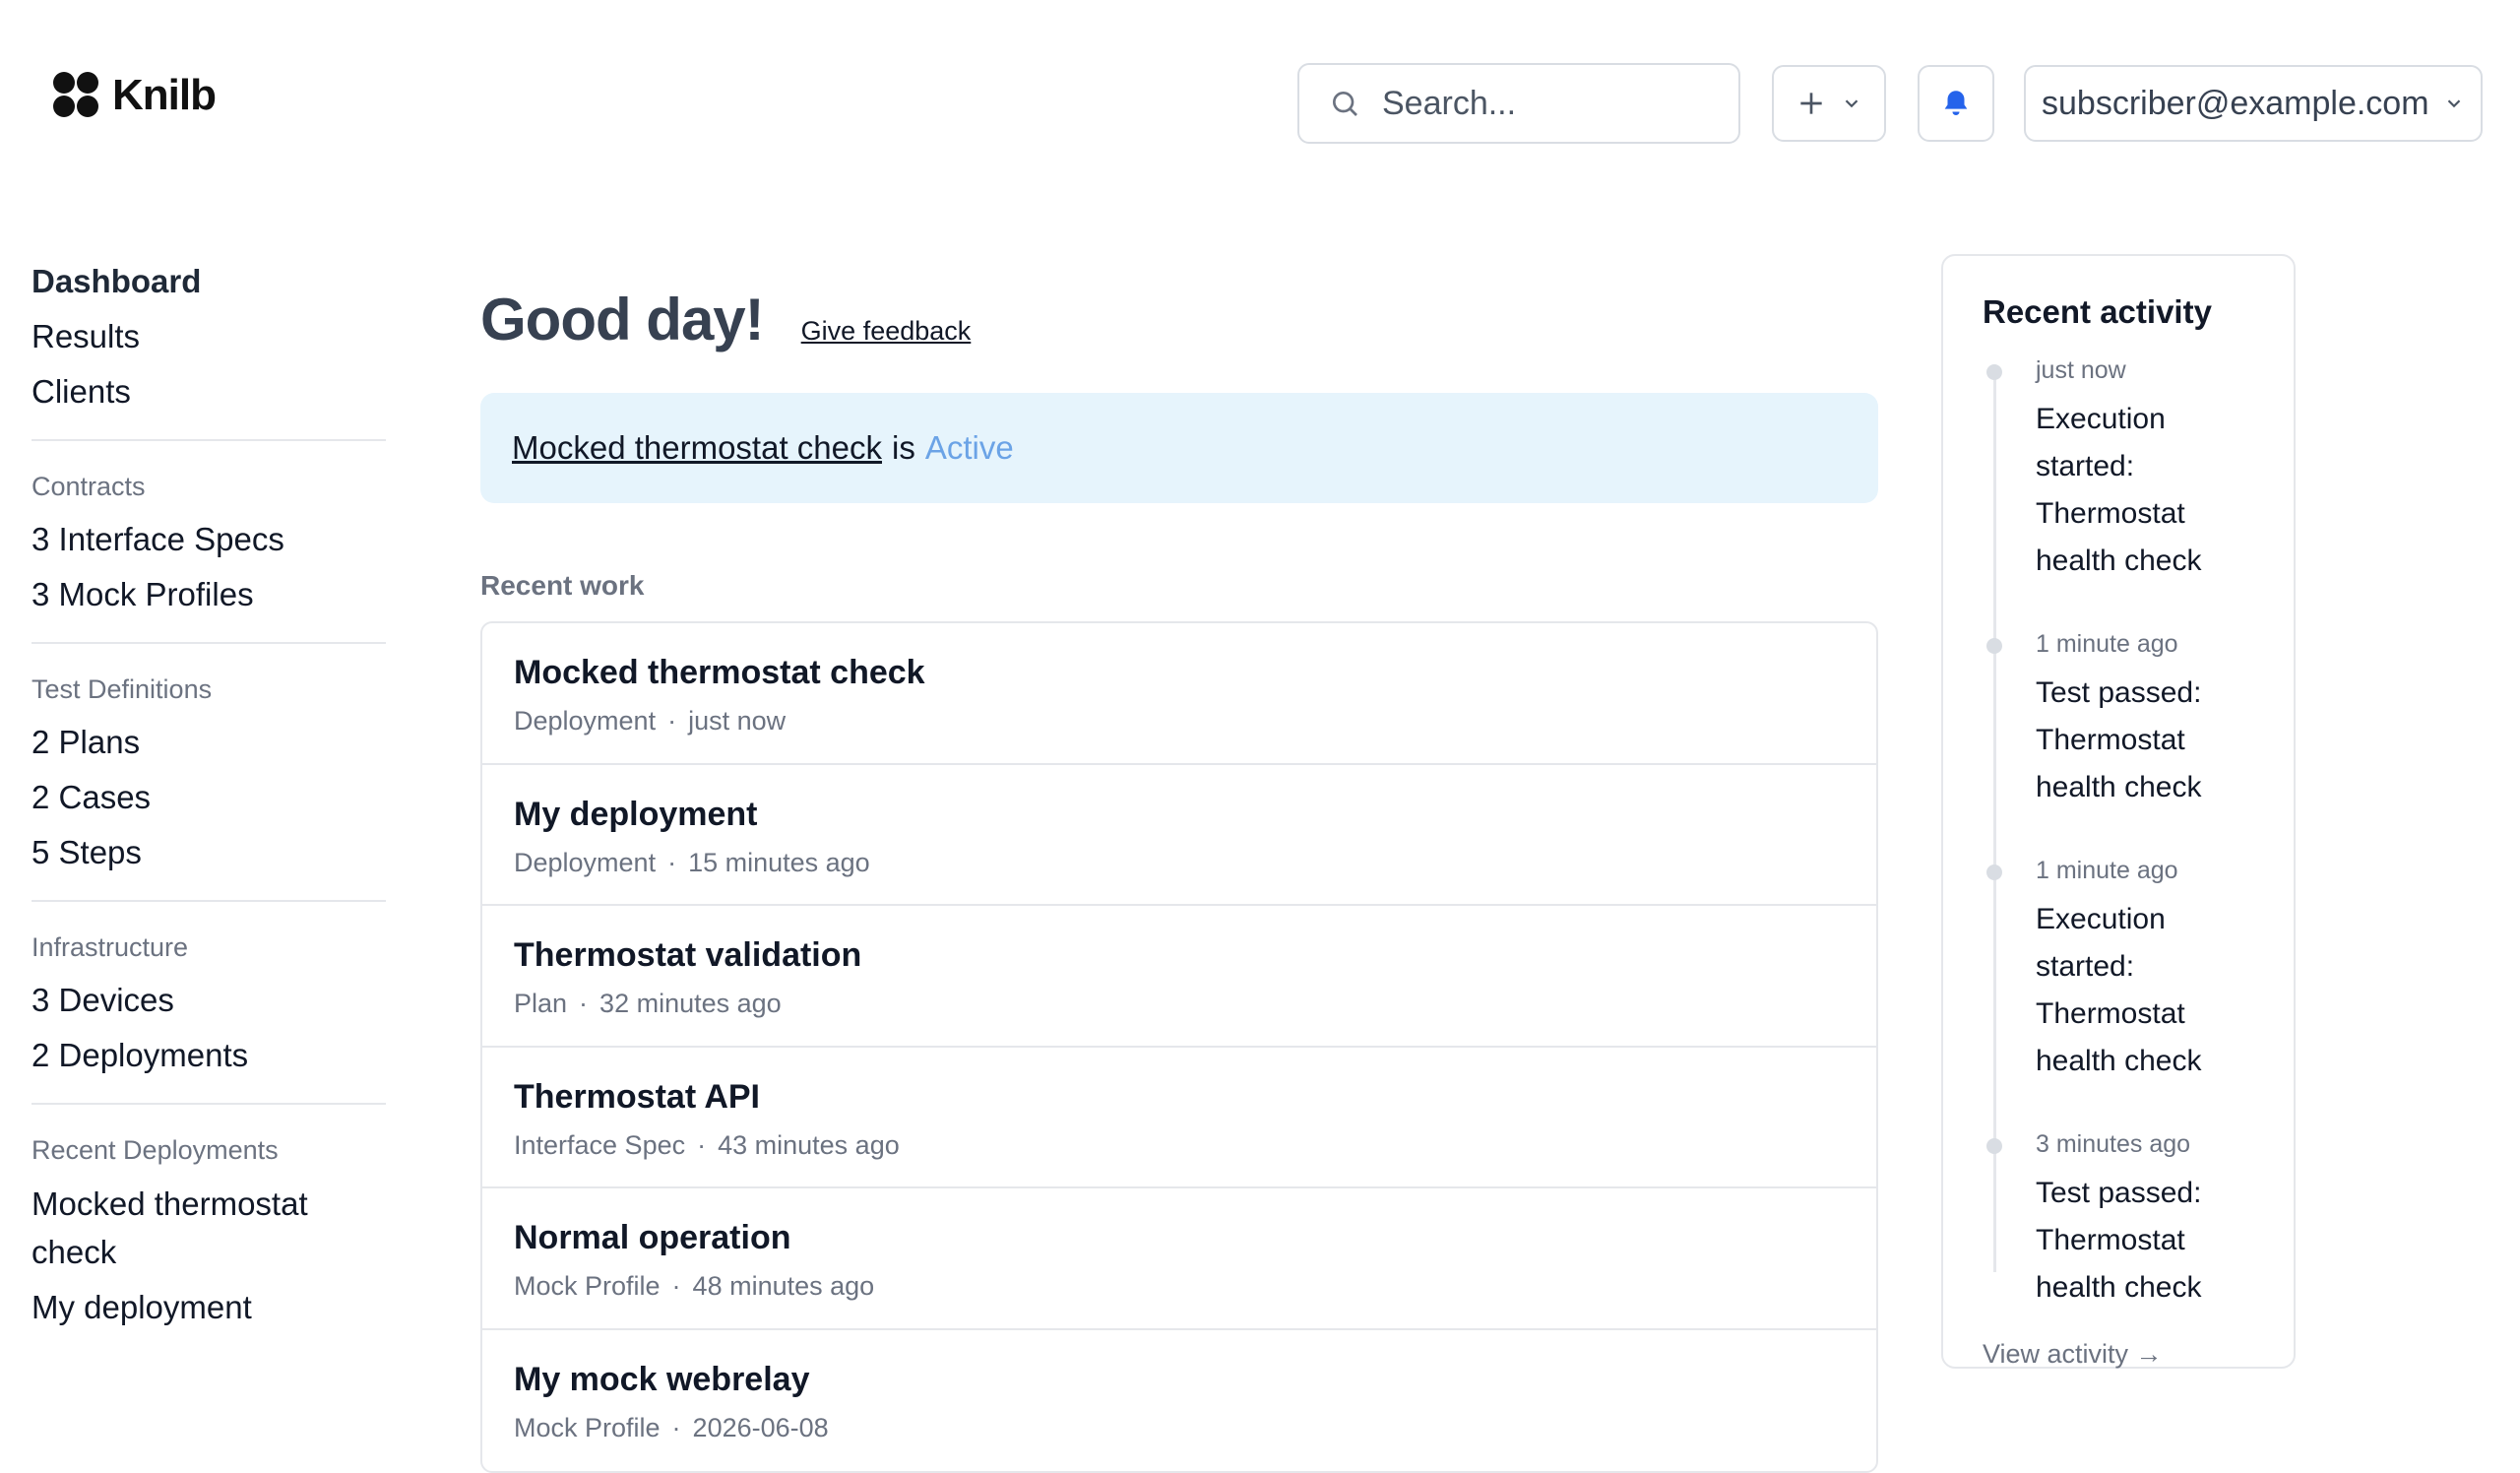  I want to click on search-box, so click(1518, 103).